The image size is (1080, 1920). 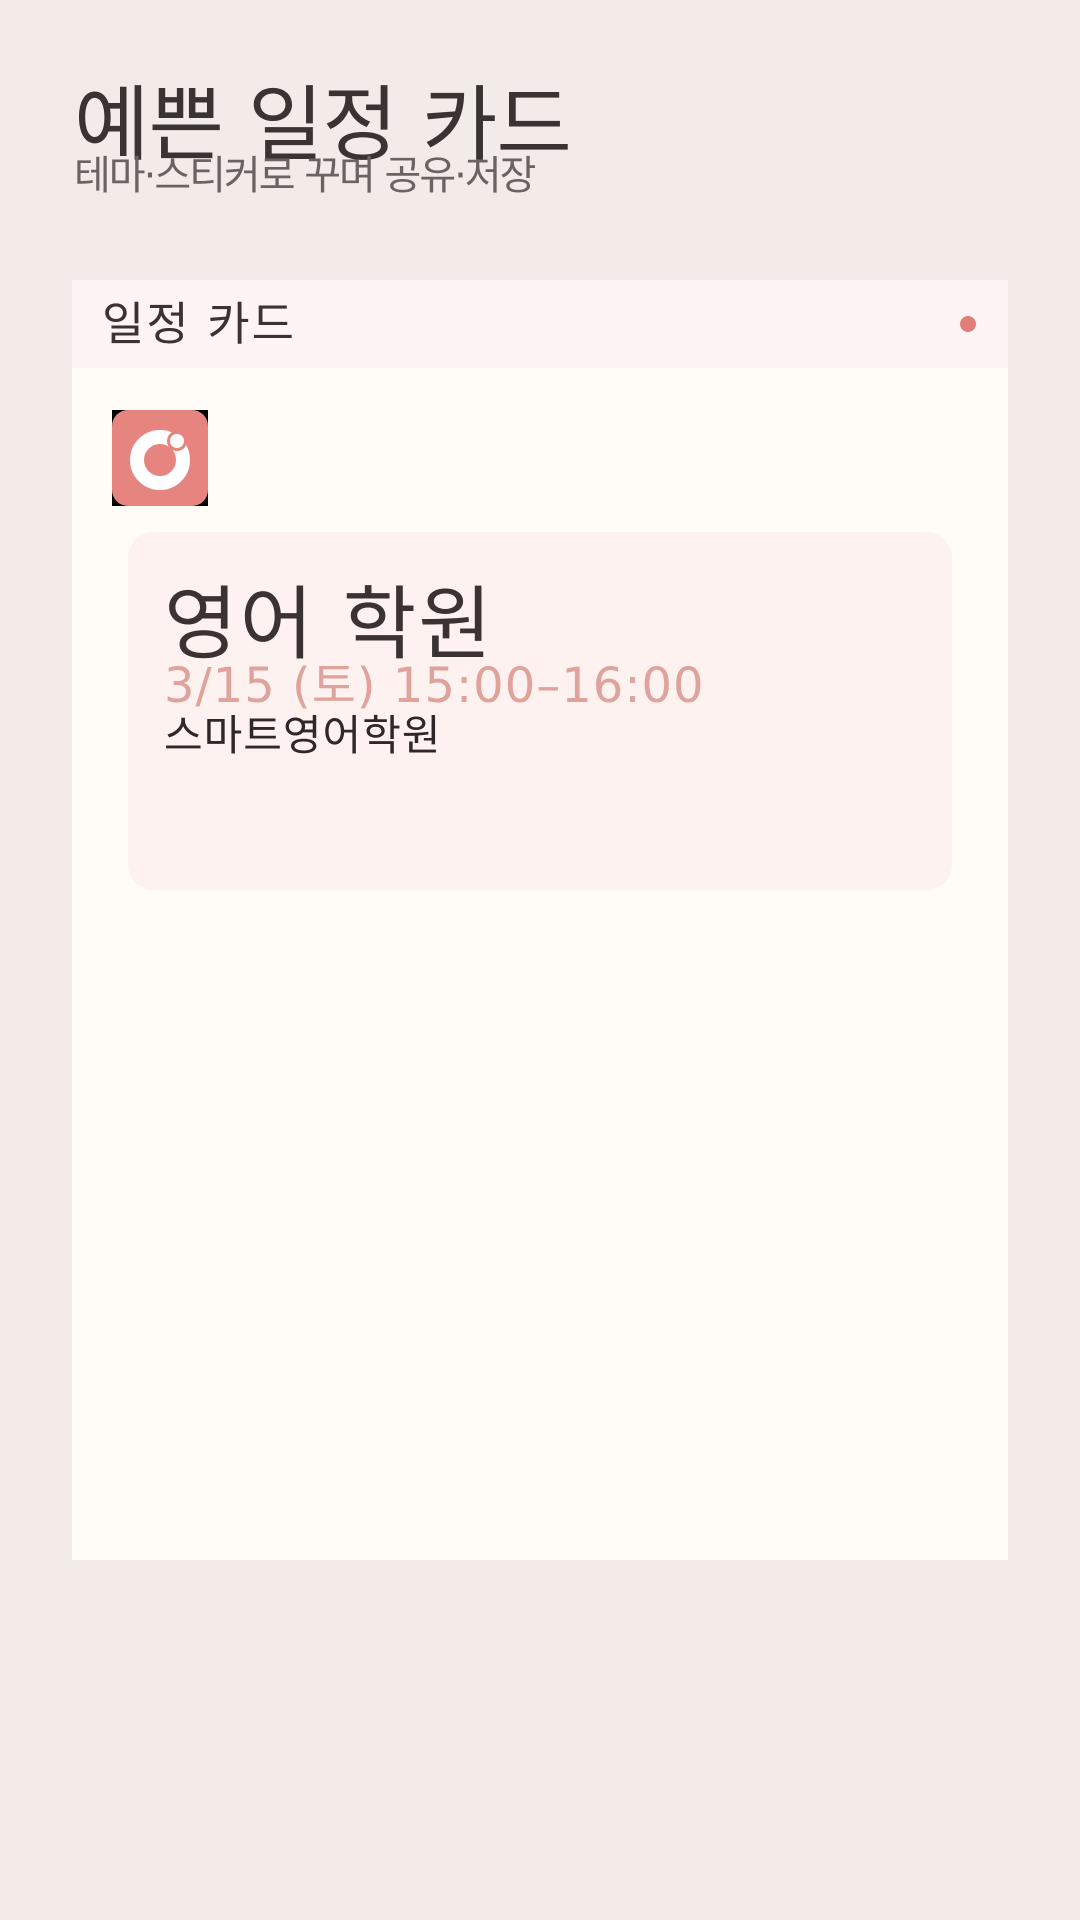 What do you see at coordinates (968, 324) in the screenshot?
I see `status-dot` at bounding box center [968, 324].